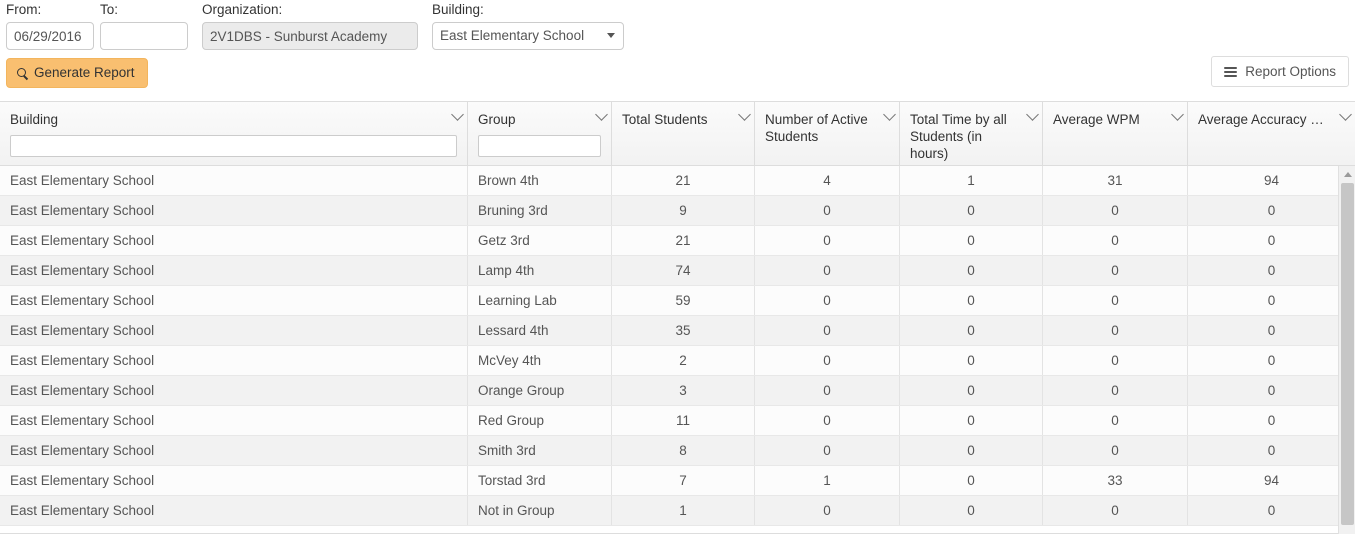 The image size is (1355, 534). What do you see at coordinates (144, 36) in the screenshot?
I see `to-date-input` at bounding box center [144, 36].